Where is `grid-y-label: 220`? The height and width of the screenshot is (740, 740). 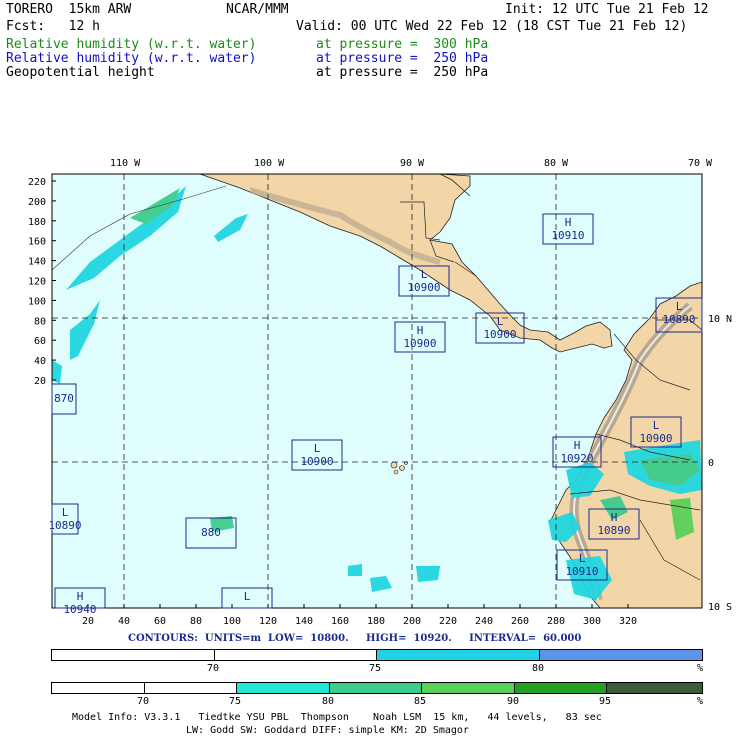
grid-y-label: 220 is located at coordinates (37, 182).